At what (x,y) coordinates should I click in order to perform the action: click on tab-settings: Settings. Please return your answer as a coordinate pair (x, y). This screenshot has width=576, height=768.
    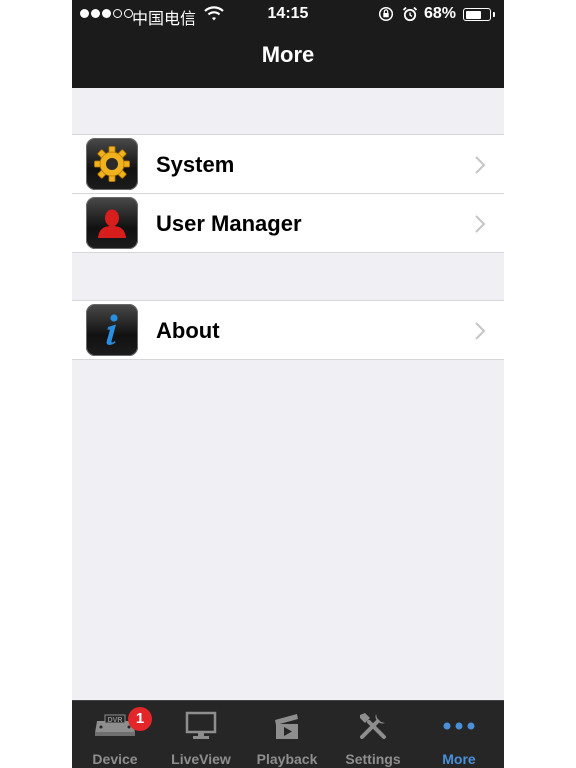
    Looking at the image, I should click on (373, 734).